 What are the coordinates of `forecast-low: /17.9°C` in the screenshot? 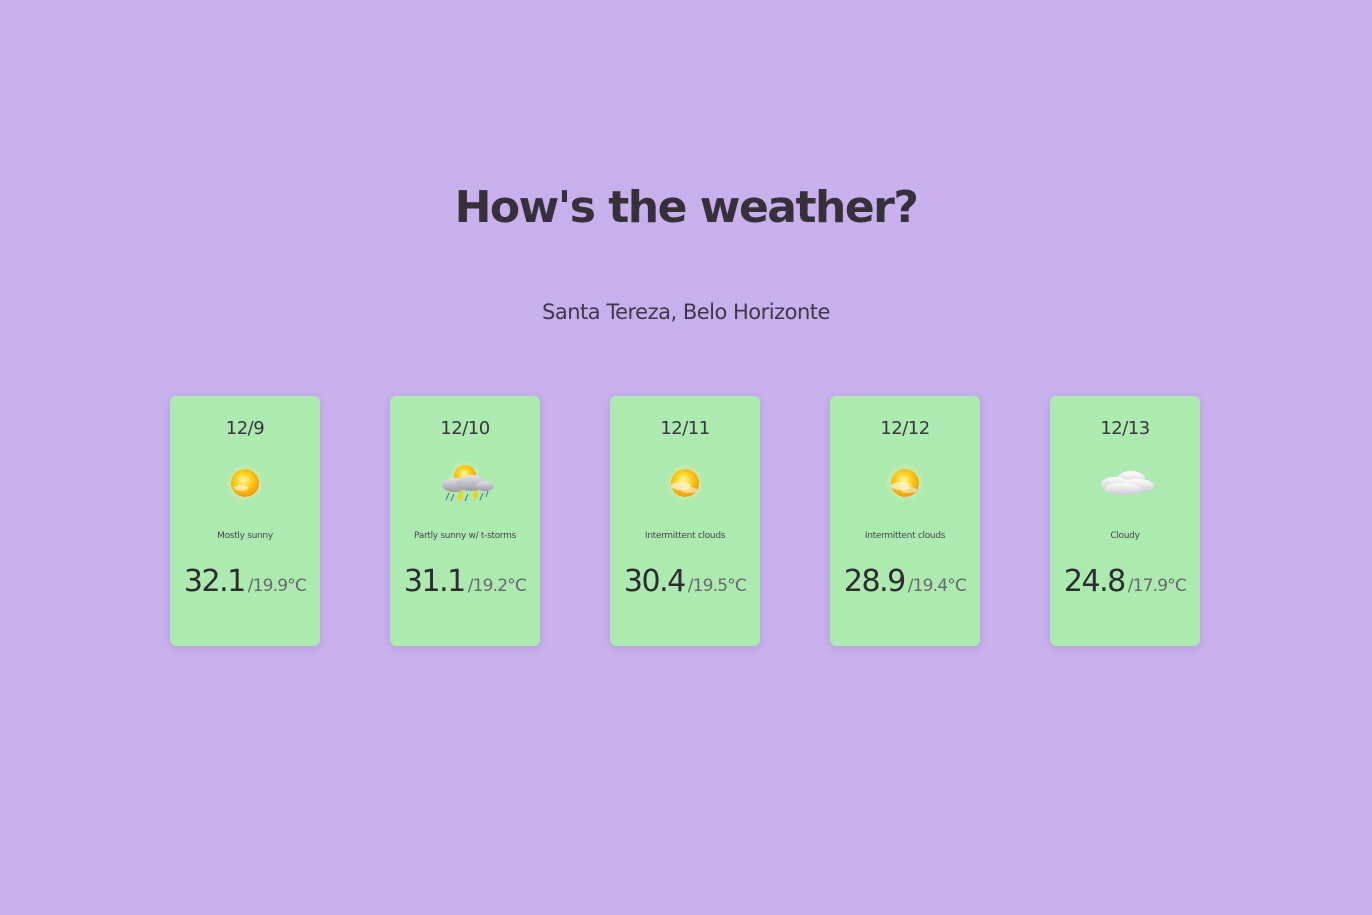 It's located at (1157, 586).